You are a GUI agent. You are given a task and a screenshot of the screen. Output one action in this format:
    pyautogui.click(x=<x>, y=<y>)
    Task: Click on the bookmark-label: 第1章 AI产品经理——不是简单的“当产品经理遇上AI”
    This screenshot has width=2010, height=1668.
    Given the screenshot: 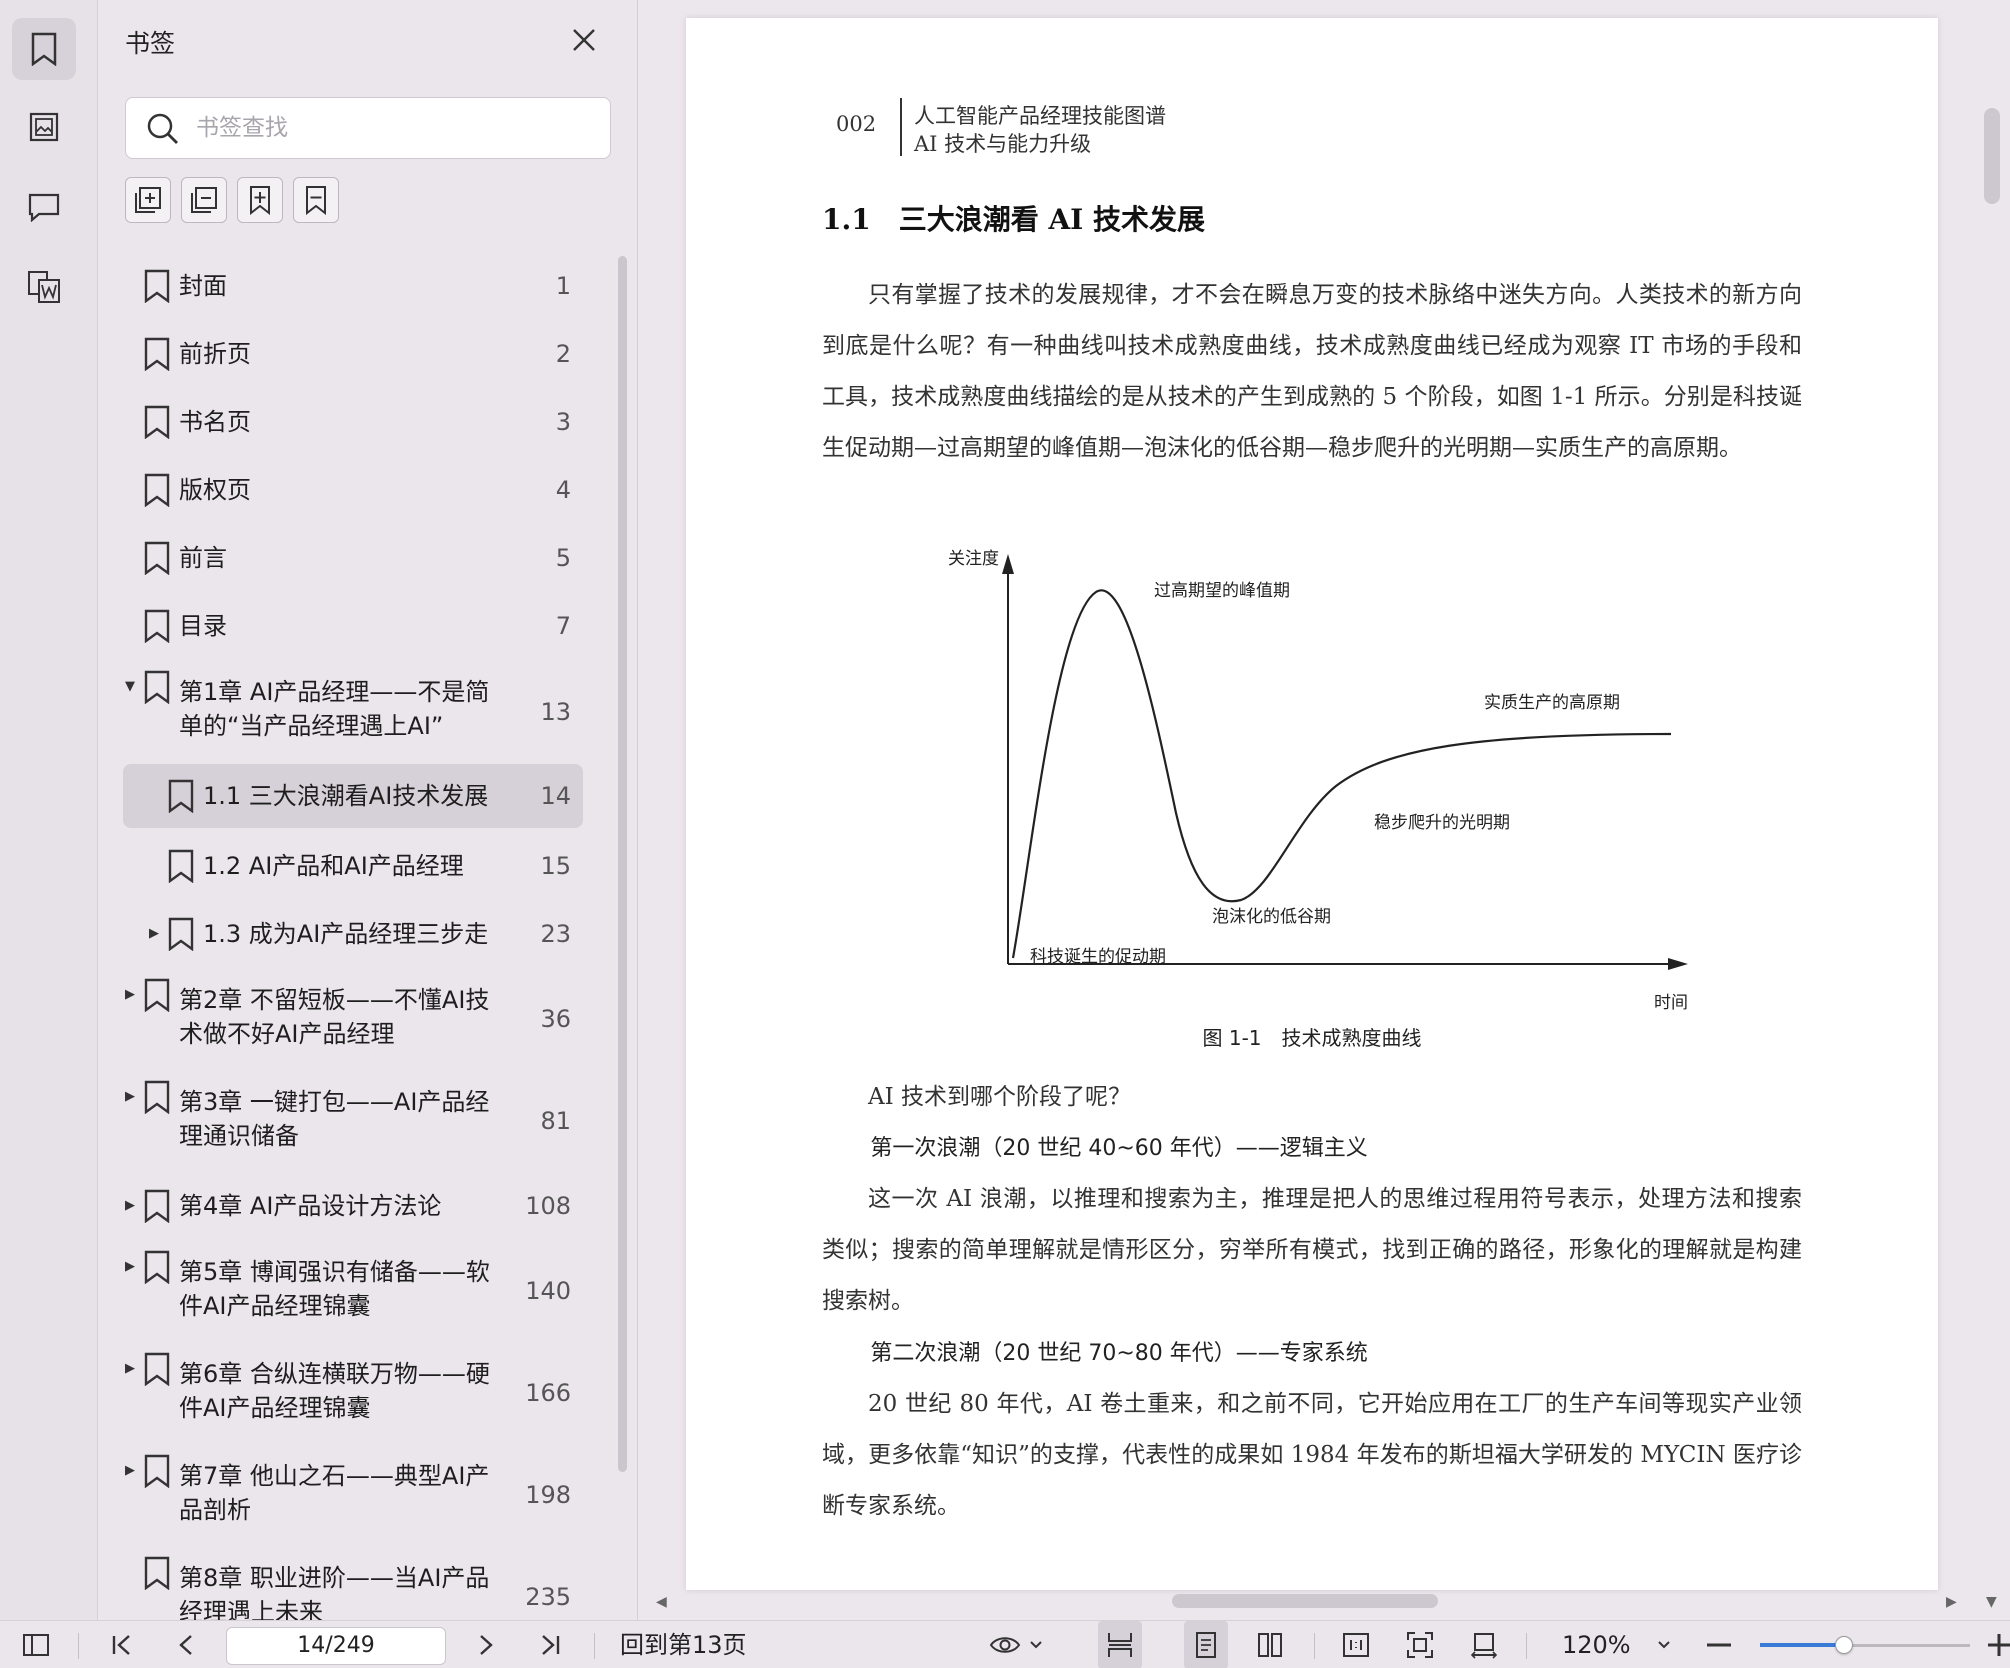 What is the action you would take?
    pyautogui.click(x=334, y=709)
    